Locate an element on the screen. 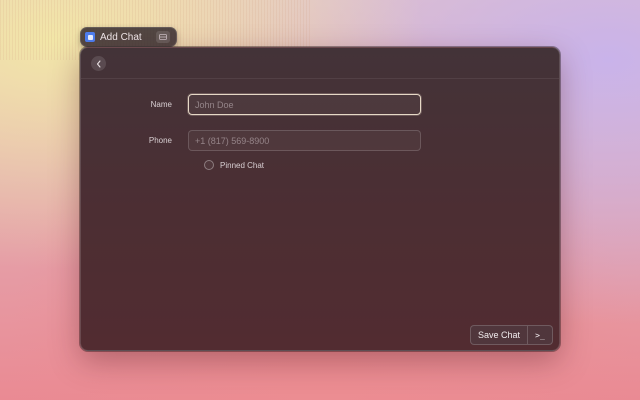  app-icon is located at coordinates (90, 37).